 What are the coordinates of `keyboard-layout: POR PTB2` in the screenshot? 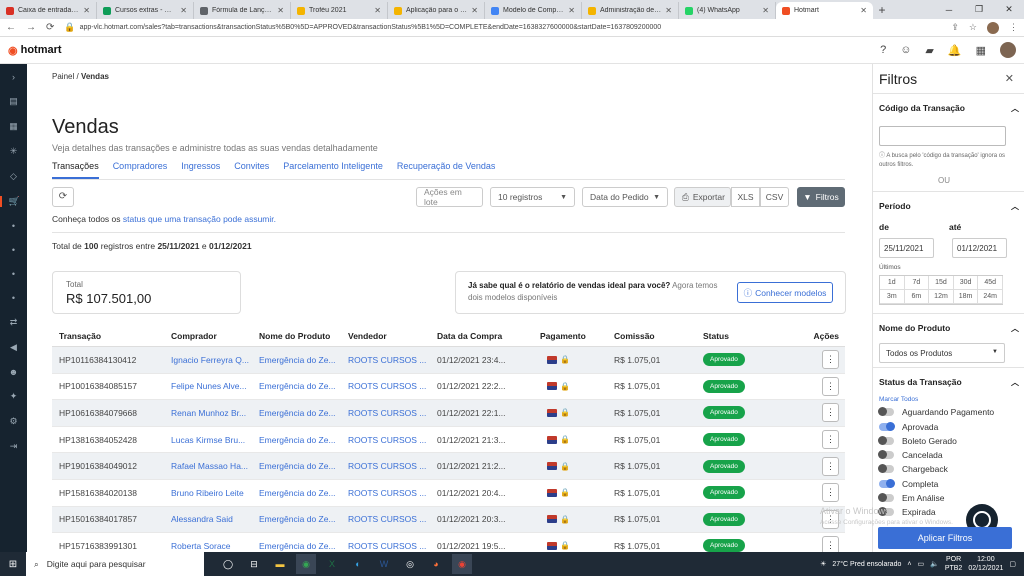 It's located at (954, 564).